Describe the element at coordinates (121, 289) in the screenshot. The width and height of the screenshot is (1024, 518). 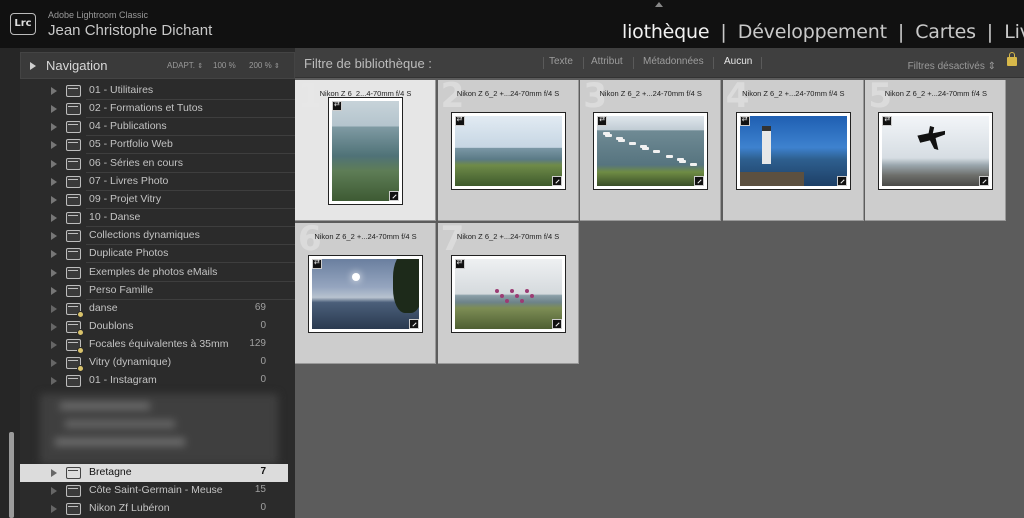
I see `collection-label: Perso Famille` at that location.